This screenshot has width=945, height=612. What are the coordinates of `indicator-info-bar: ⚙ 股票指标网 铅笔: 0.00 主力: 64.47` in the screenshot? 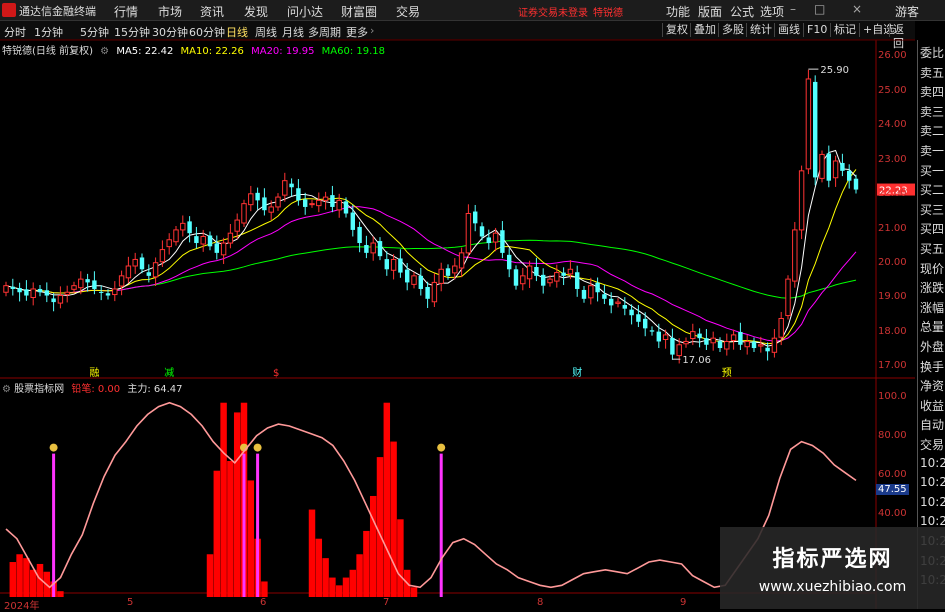 It's located at (92, 387).